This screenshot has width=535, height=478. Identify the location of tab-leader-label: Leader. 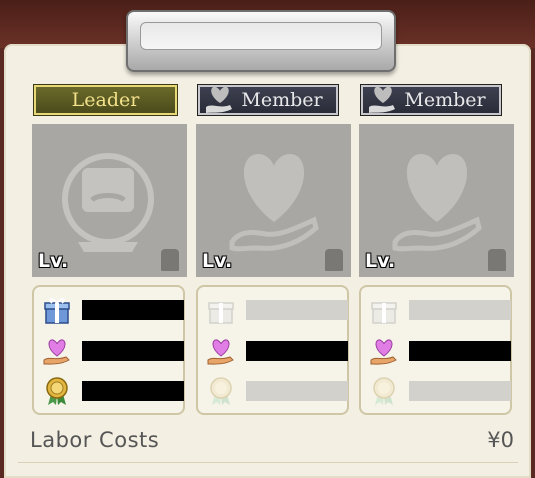
(105, 100).